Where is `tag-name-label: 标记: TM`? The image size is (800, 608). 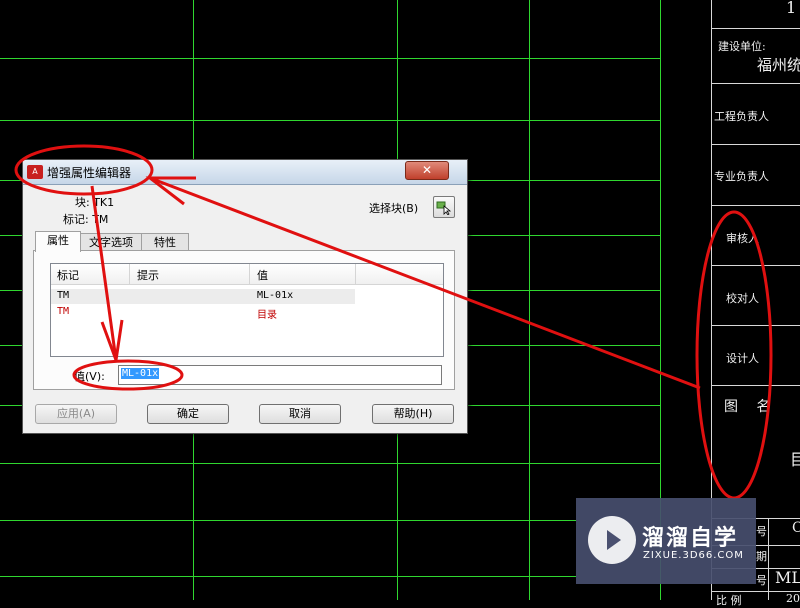
tag-name-label: 标记: TM is located at coordinates (86, 219).